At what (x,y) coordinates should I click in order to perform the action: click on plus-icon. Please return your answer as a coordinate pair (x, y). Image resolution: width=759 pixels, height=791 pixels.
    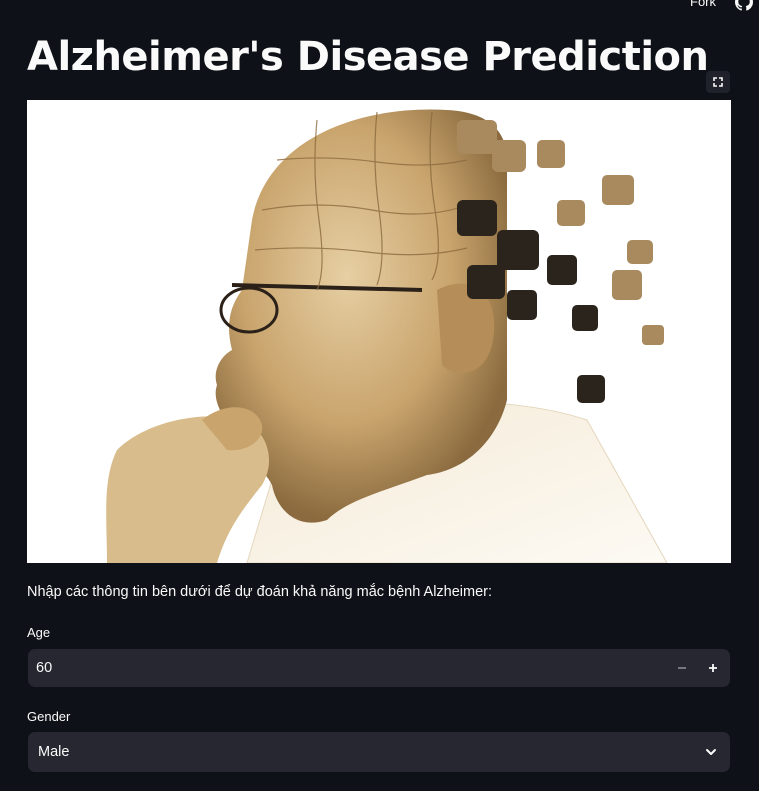
    Looking at the image, I should click on (713, 668).